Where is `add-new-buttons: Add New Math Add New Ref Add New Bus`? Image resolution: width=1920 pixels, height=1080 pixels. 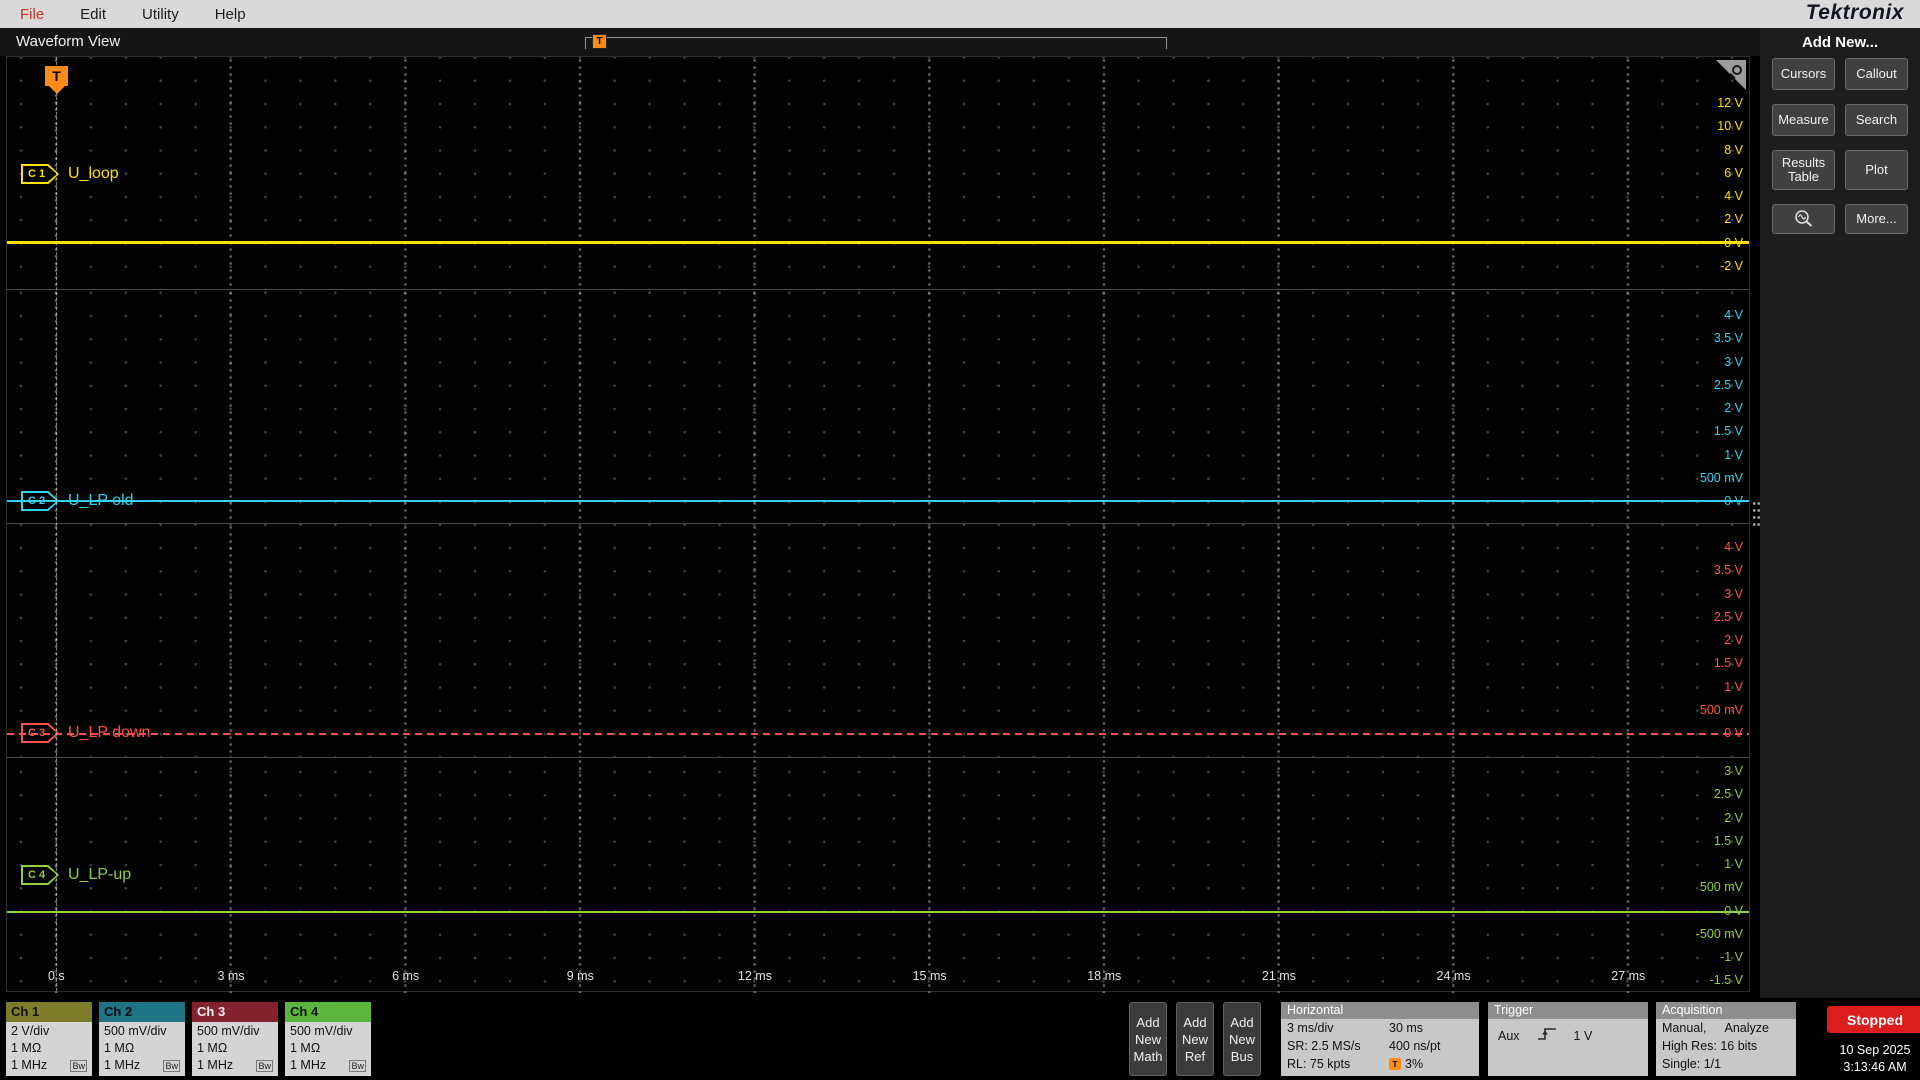
add-new-buttons: Add New Math Add New Ref Add New Bus is located at coordinates (1195, 1039).